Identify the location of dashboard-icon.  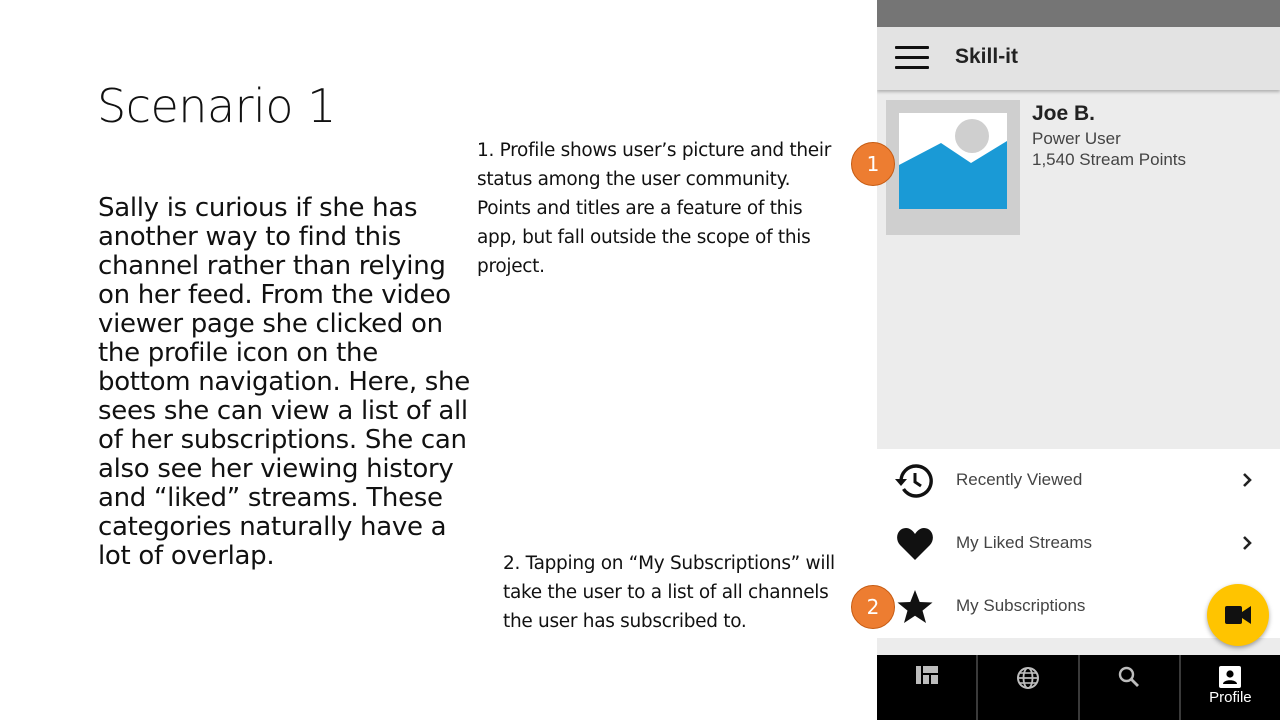
(926, 675).